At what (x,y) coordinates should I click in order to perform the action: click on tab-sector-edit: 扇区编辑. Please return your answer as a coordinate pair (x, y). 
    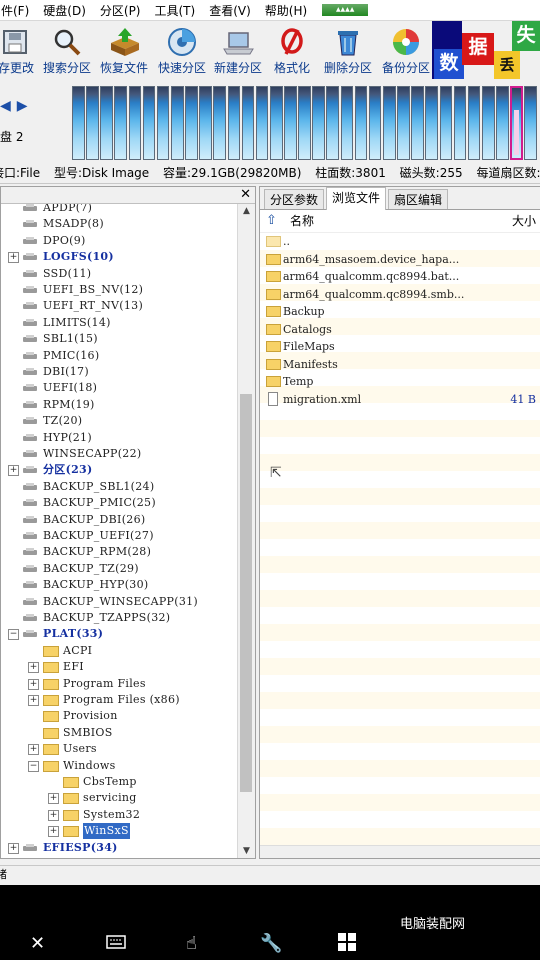
    Looking at the image, I should click on (418, 199).